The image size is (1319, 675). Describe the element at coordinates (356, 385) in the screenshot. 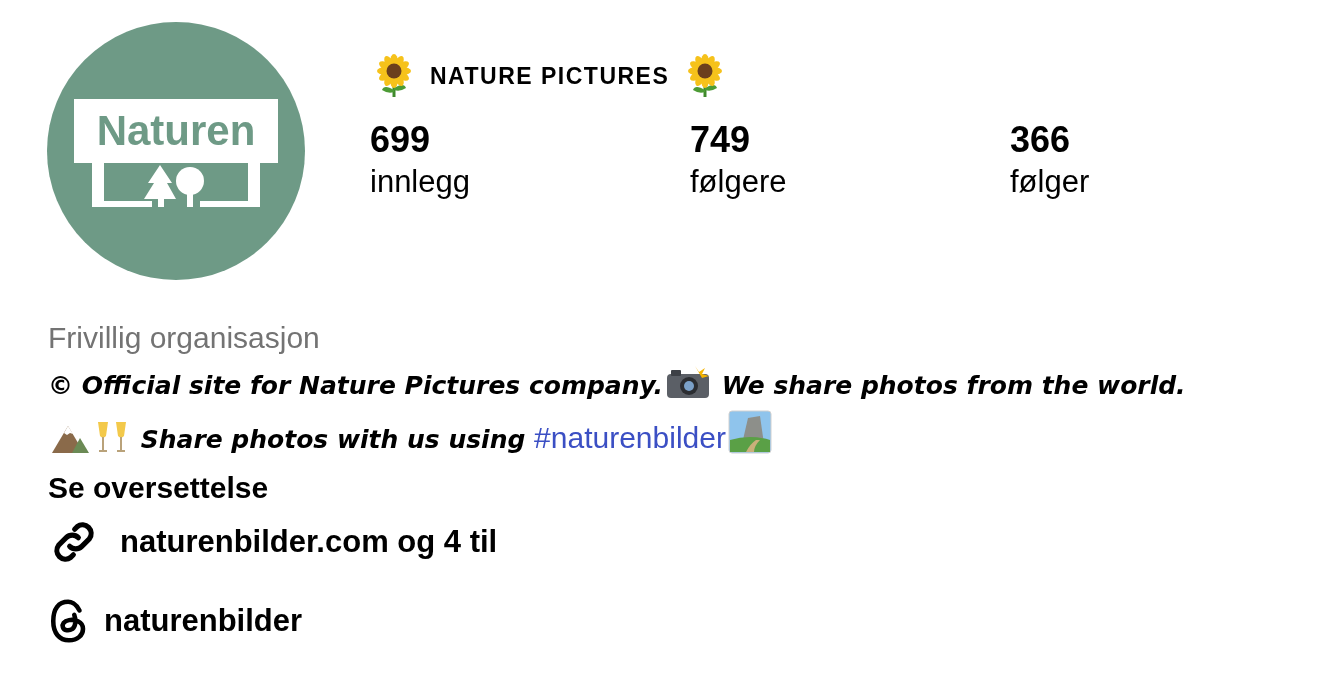

I see `bio-text: © Official site for Nature Pictures company.` at that location.